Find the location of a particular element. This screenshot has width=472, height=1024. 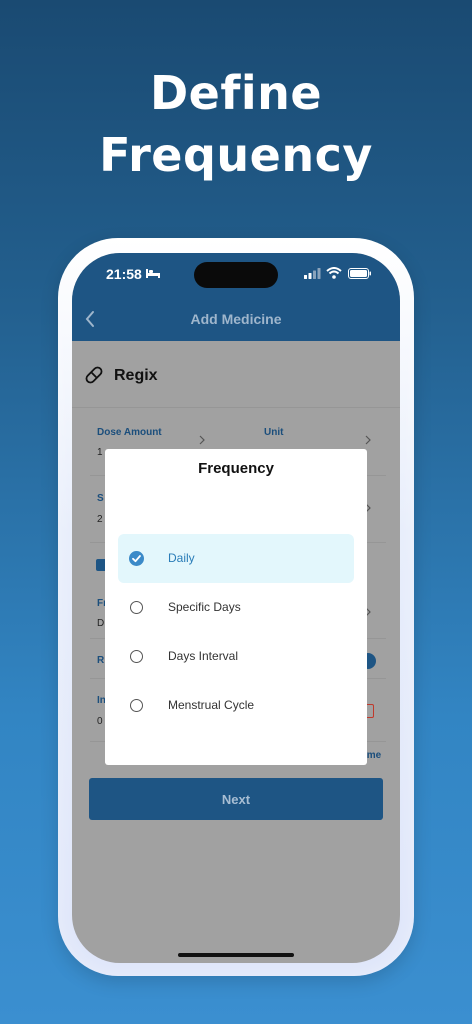

battery-icon is located at coordinates (359, 273).